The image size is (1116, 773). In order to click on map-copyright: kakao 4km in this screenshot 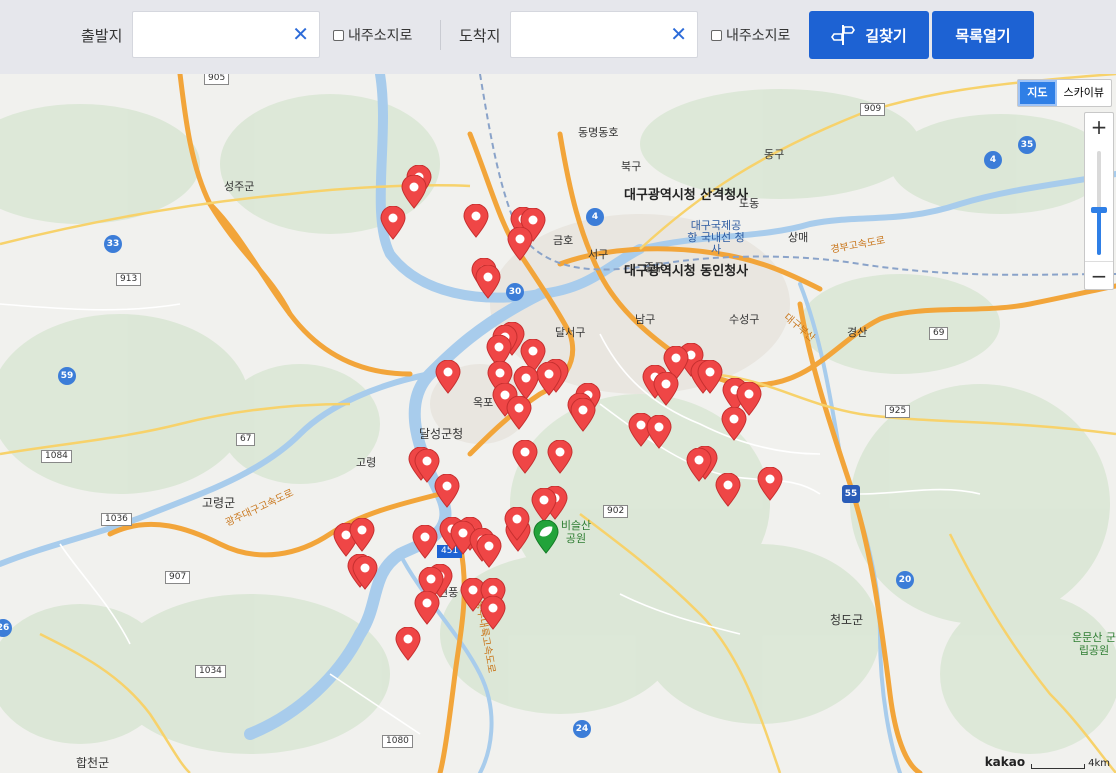, I will do `click(1047, 762)`.